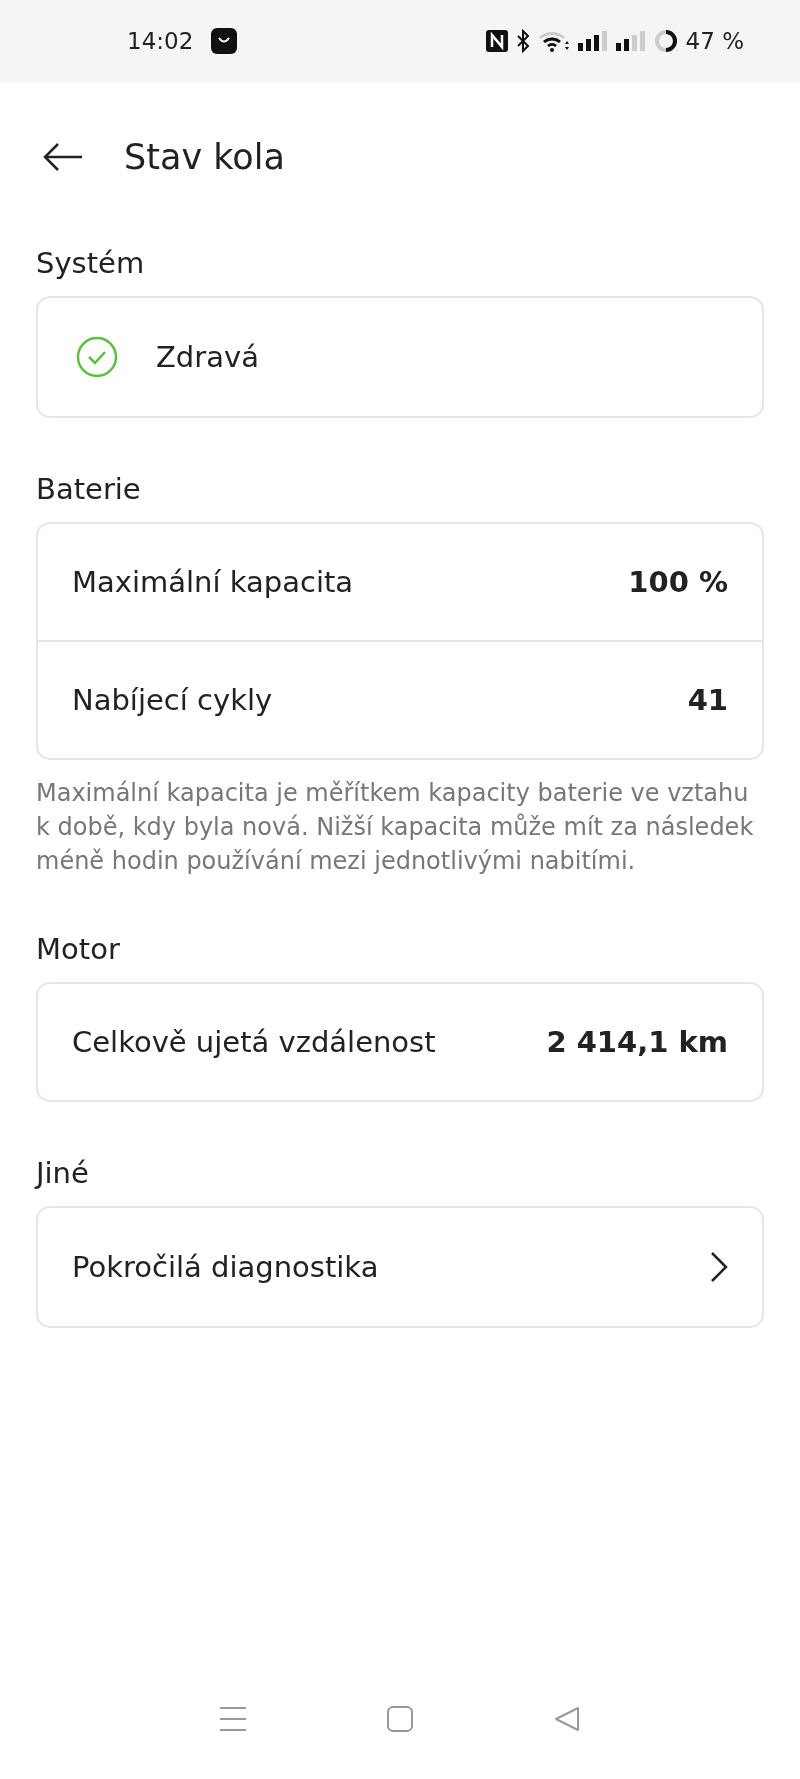 The height and width of the screenshot is (1779, 800). What do you see at coordinates (553, 41) in the screenshot?
I see `wifi-icon` at bounding box center [553, 41].